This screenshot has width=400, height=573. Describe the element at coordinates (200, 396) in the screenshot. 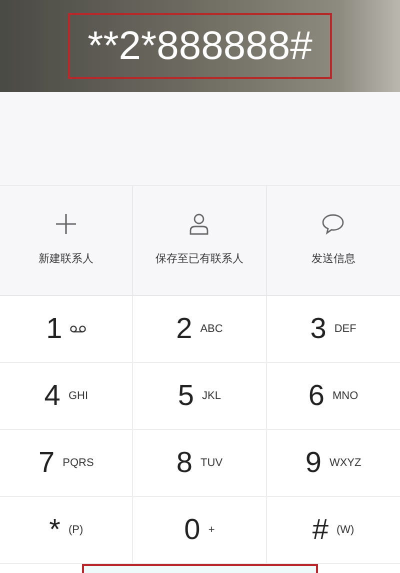

I see `dial-key: 5 JKL` at that location.